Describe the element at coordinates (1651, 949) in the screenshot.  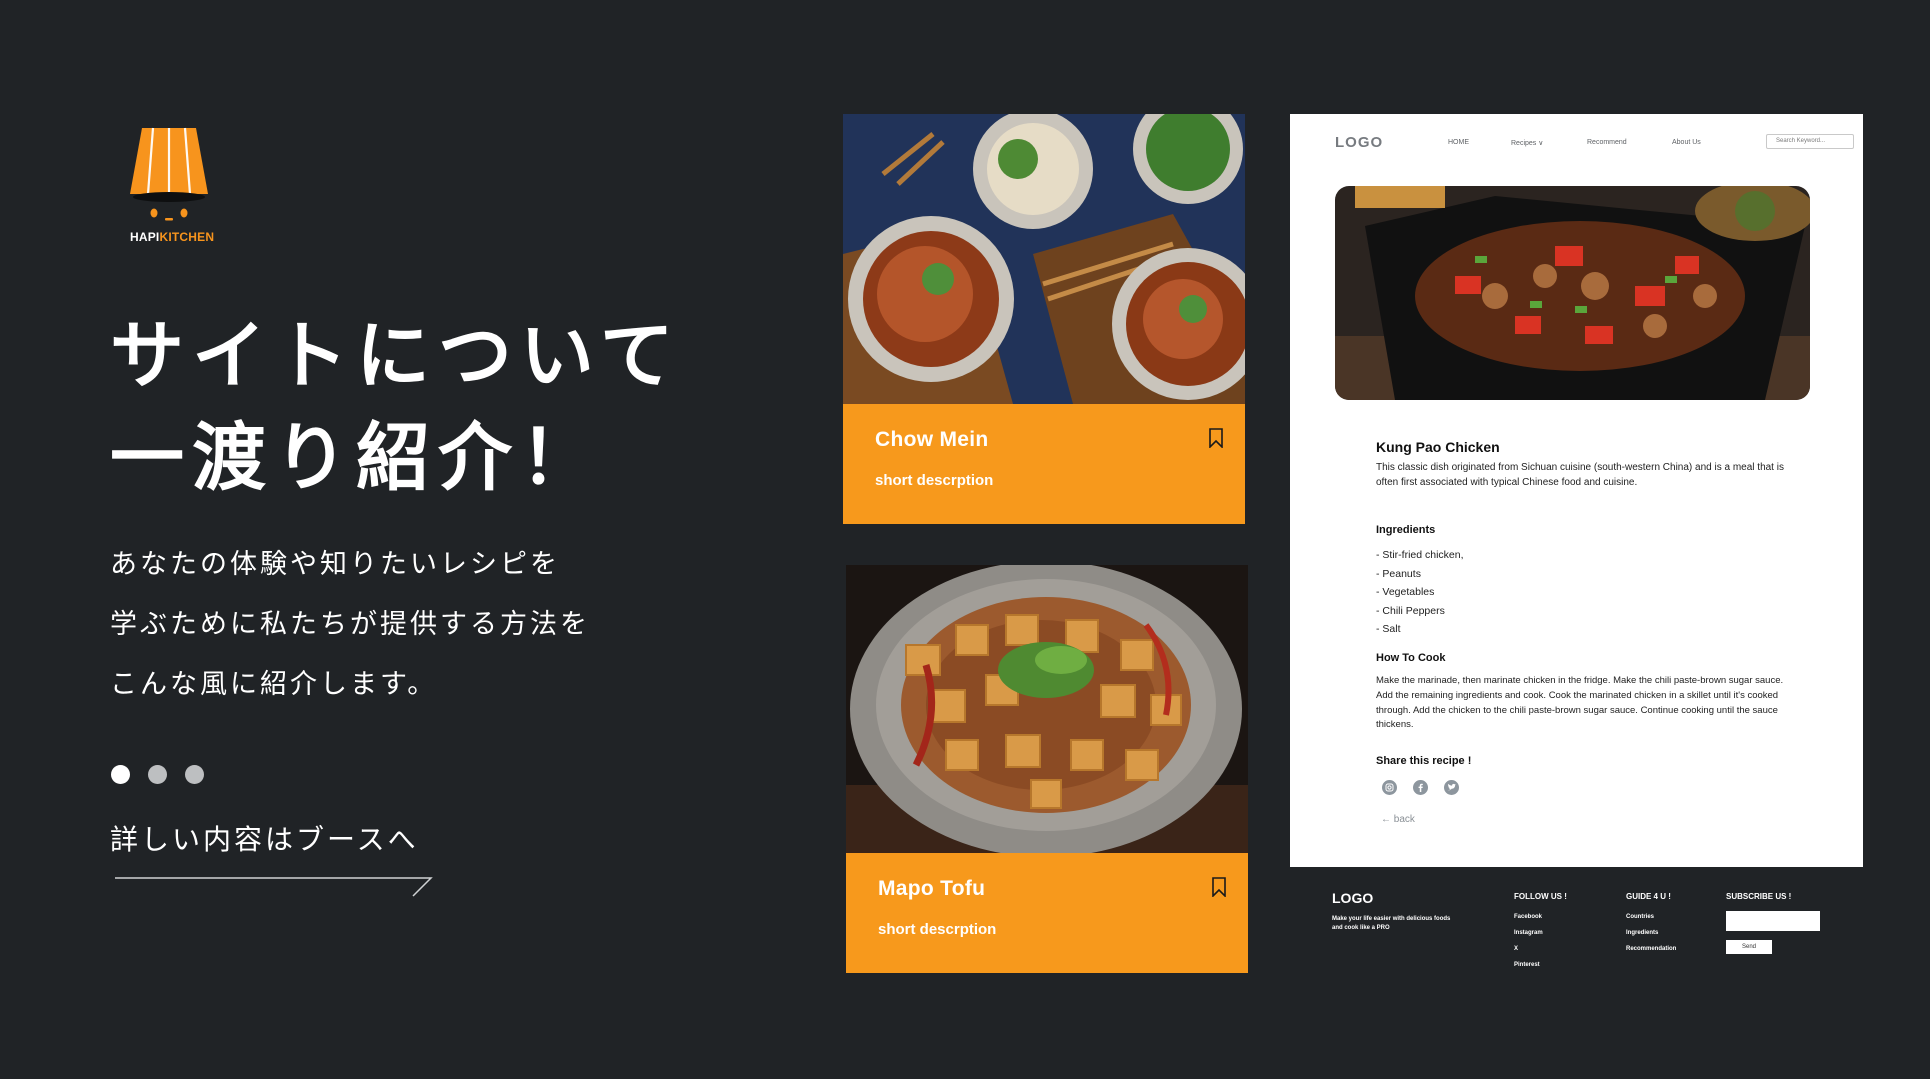
I see `footer-link: Recommendation` at that location.